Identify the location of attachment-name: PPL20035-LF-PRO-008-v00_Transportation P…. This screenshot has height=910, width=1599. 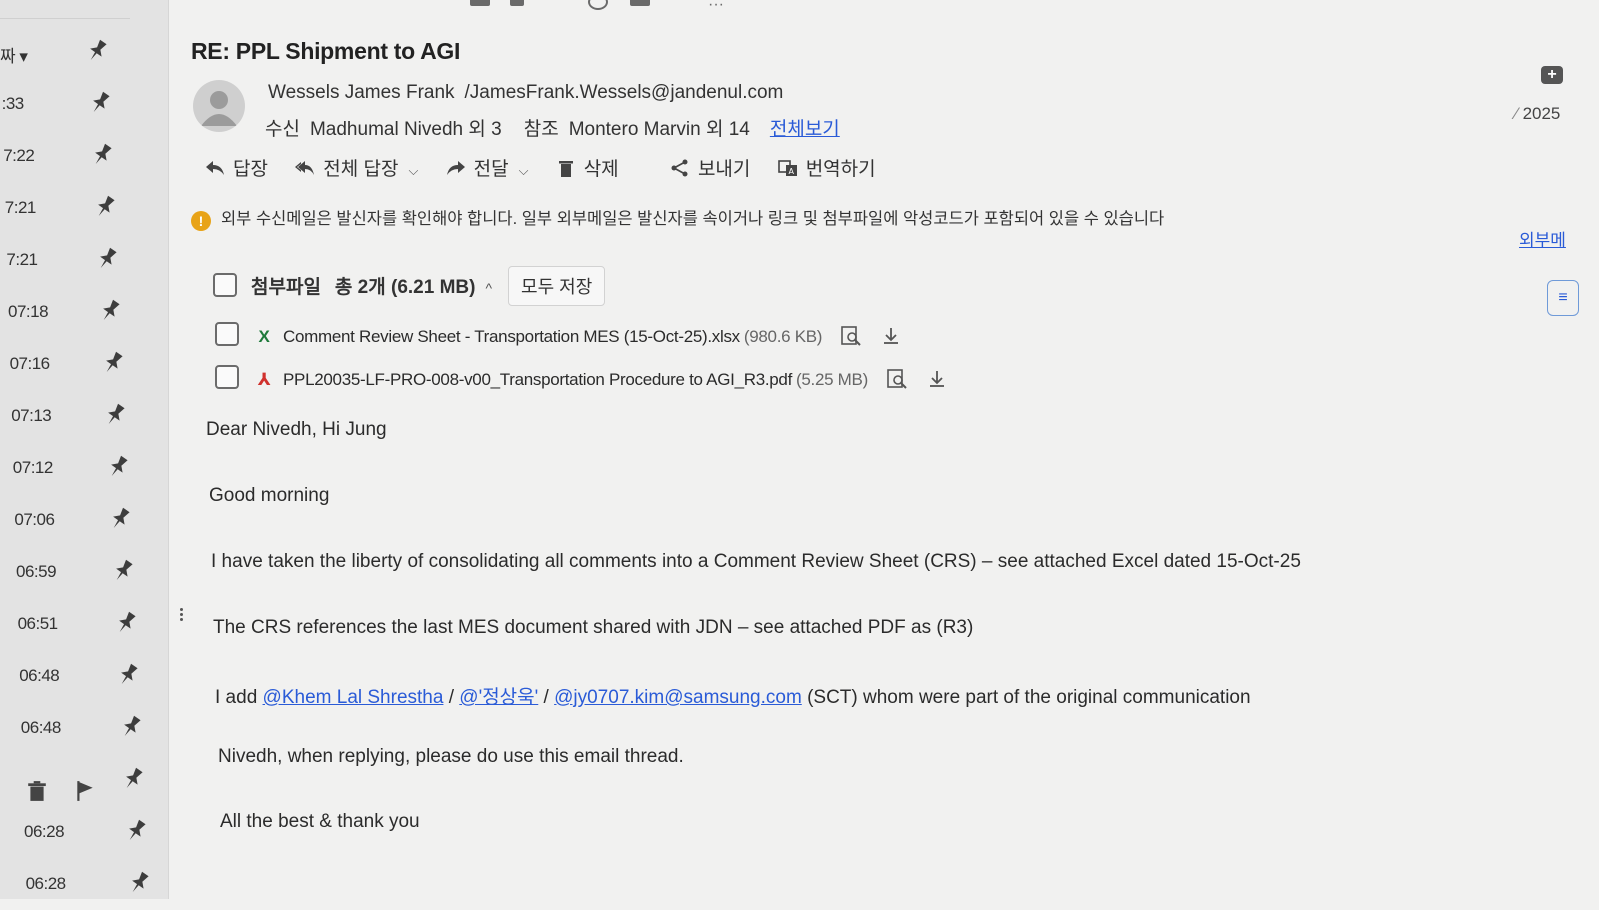
(537, 379).